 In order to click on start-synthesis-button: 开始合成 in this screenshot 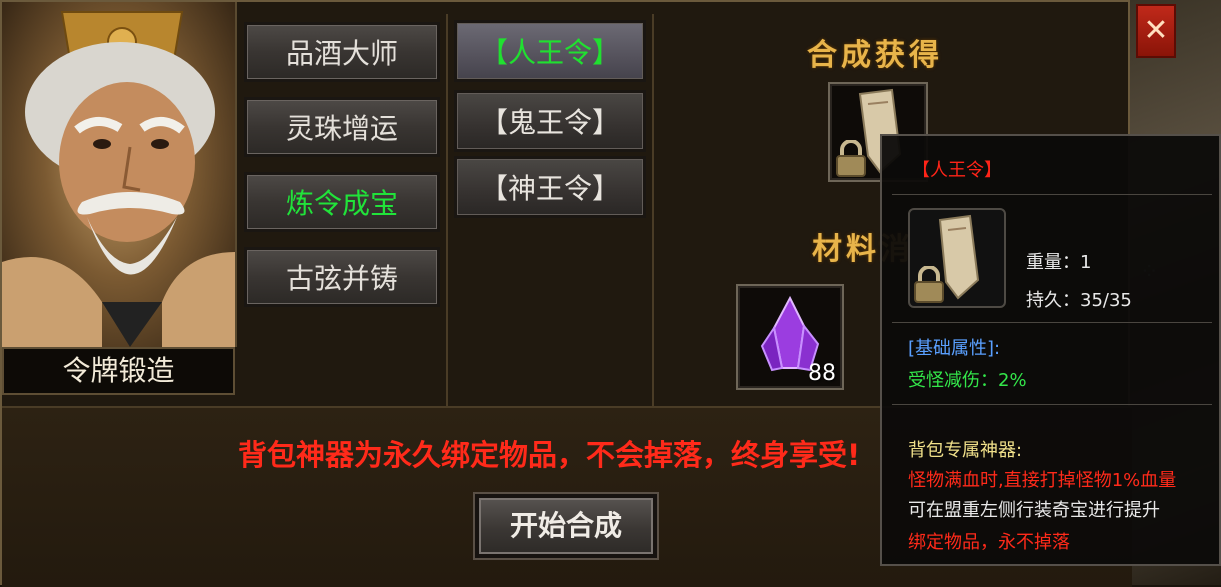, I will do `click(566, 526)`.